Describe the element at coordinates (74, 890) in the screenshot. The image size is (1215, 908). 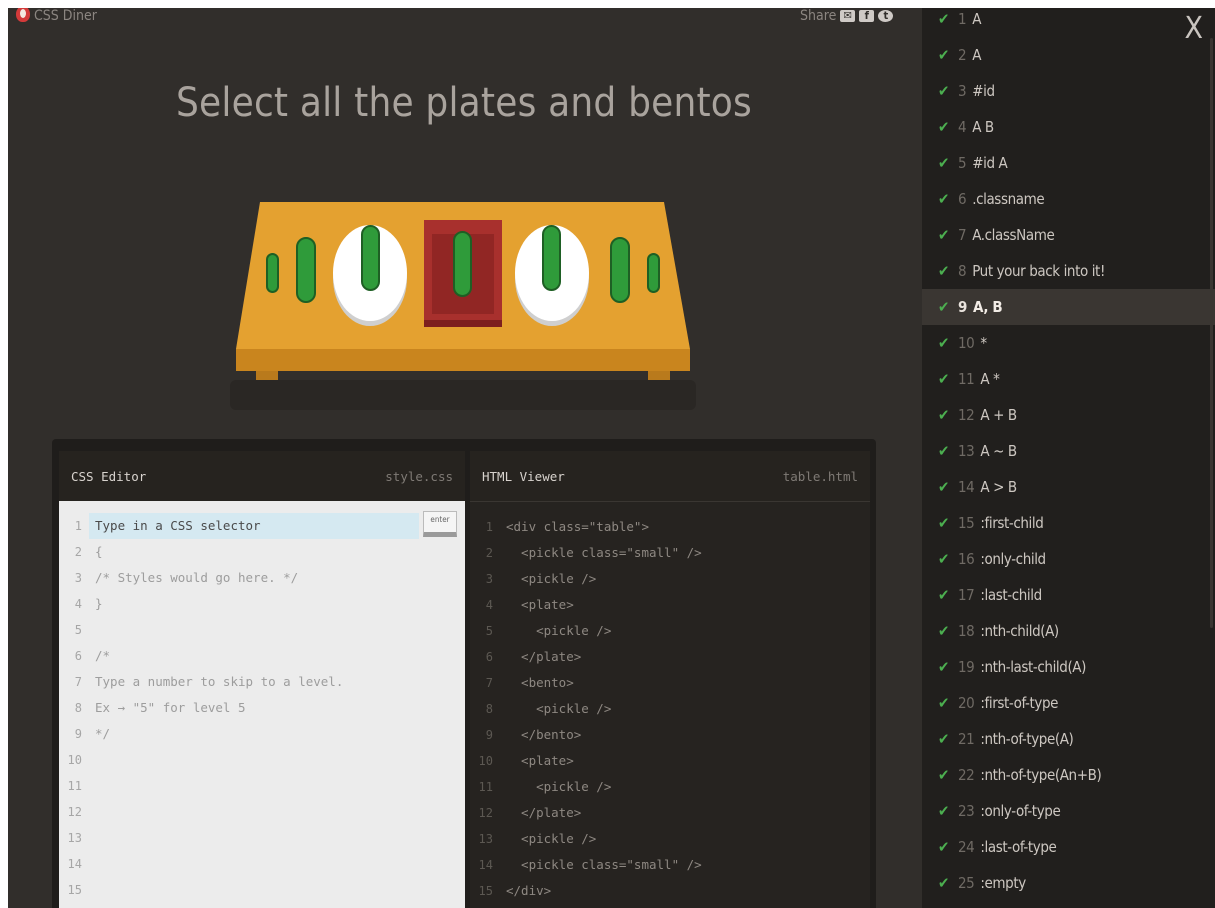
I see `css-editor-line-number: 15` at that location.